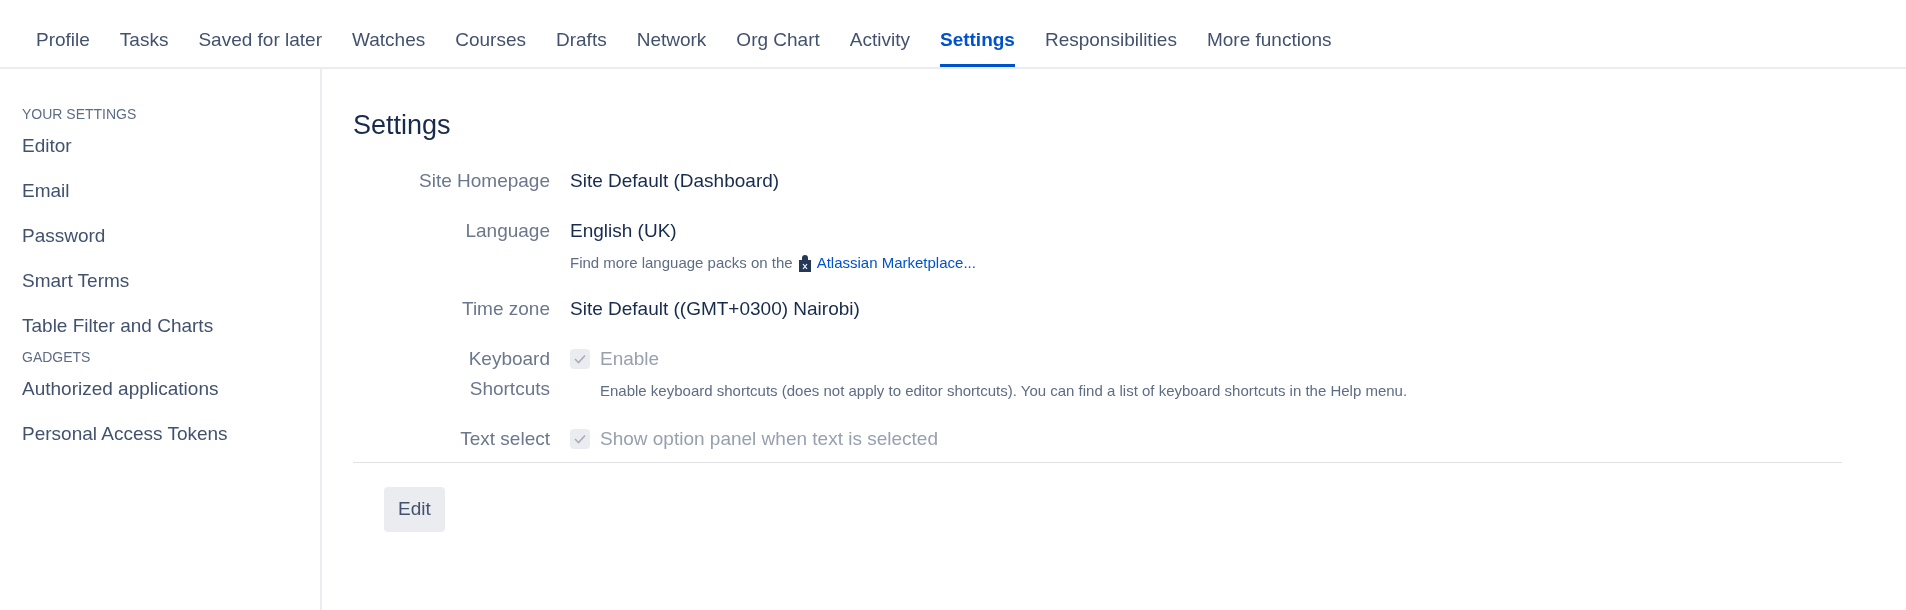 The image size is (1906, 610). I want to click on field-label: Keyboard Shortcuts, so click(508, 374).